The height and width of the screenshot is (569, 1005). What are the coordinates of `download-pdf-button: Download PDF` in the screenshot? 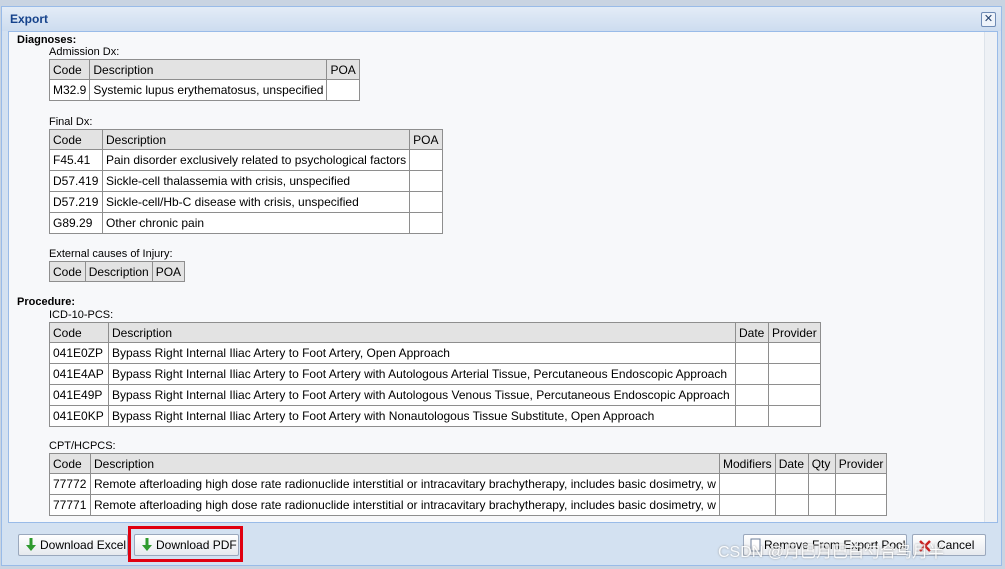 It's located at (186, 545).